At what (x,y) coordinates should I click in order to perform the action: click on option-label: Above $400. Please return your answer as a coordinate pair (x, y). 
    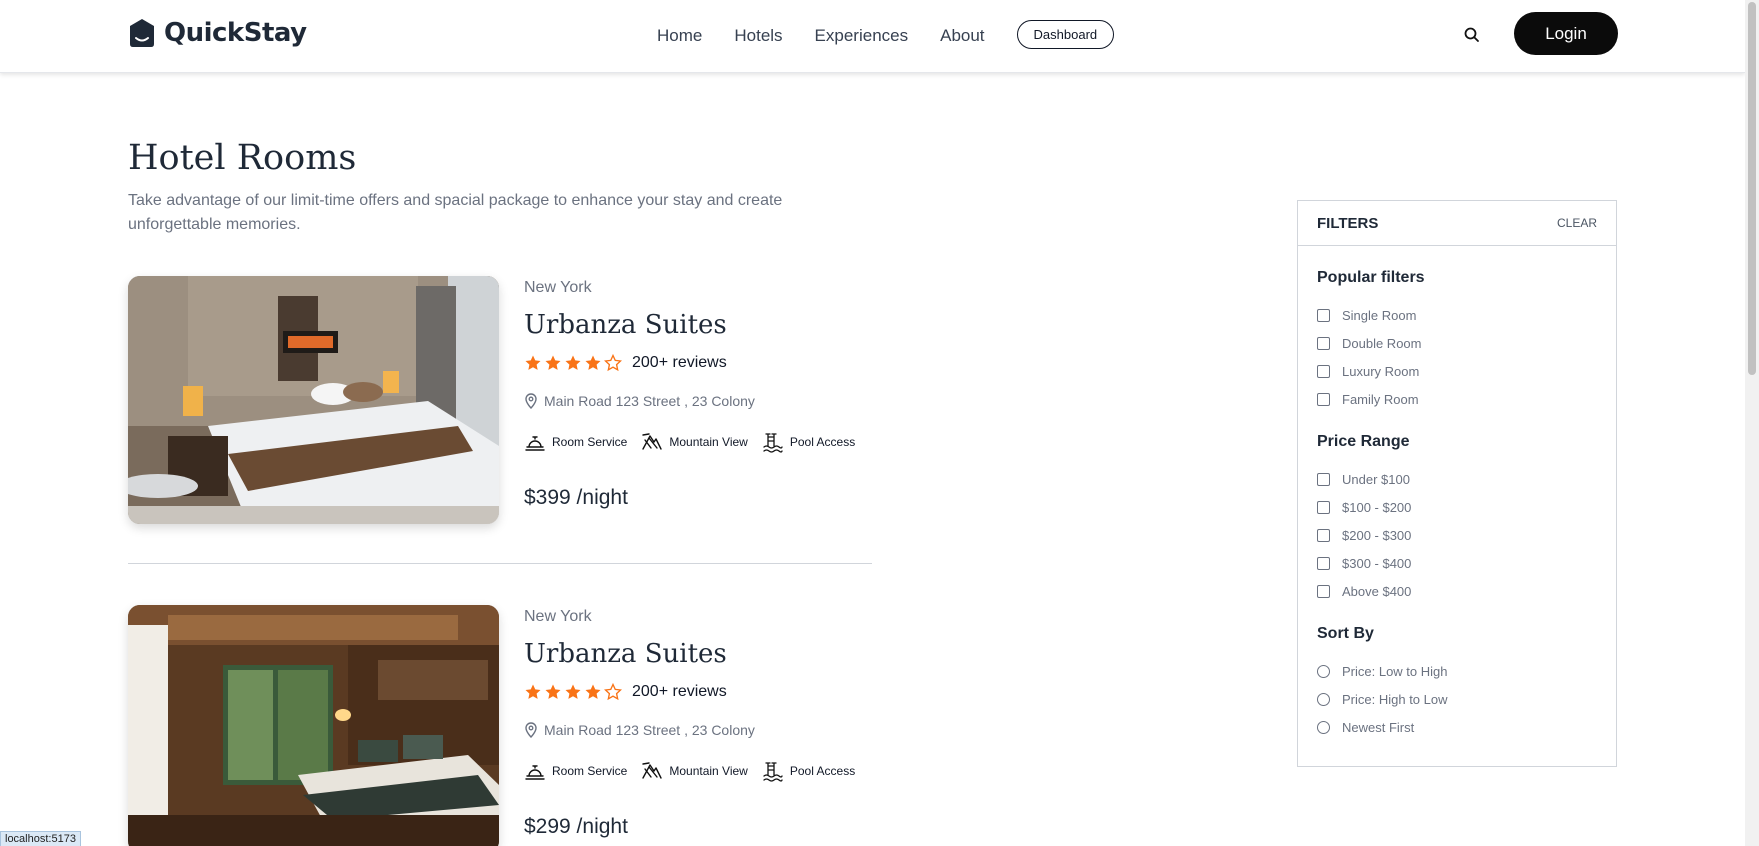
    Looking at the image, I should click on (1377, 591).